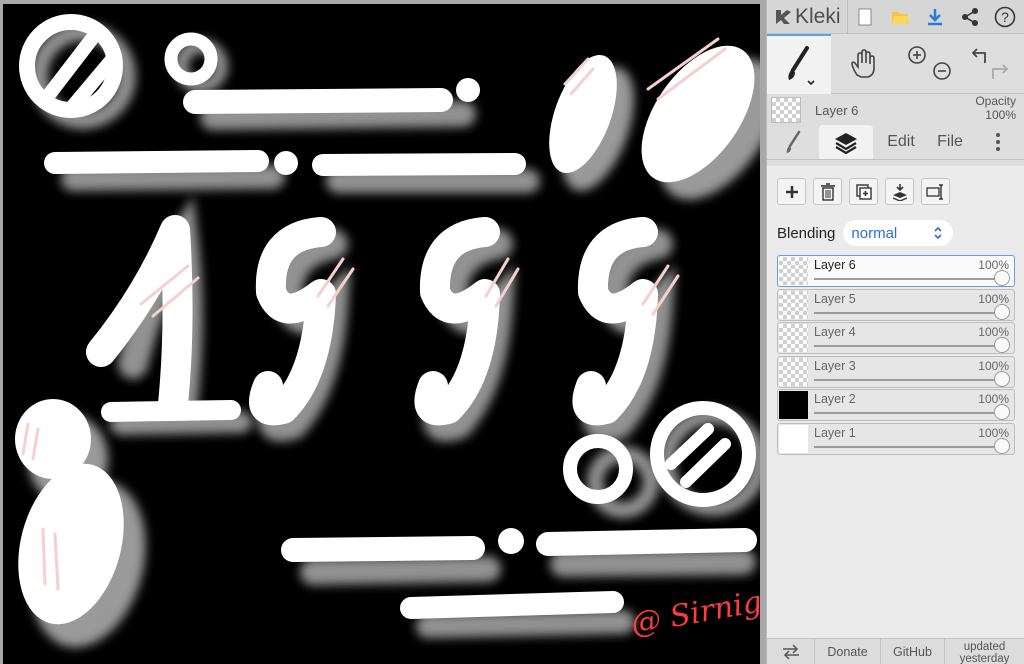 This screenshot has width=1024, height=664. I want to click on select-arrows-icon, so click(938, 233).